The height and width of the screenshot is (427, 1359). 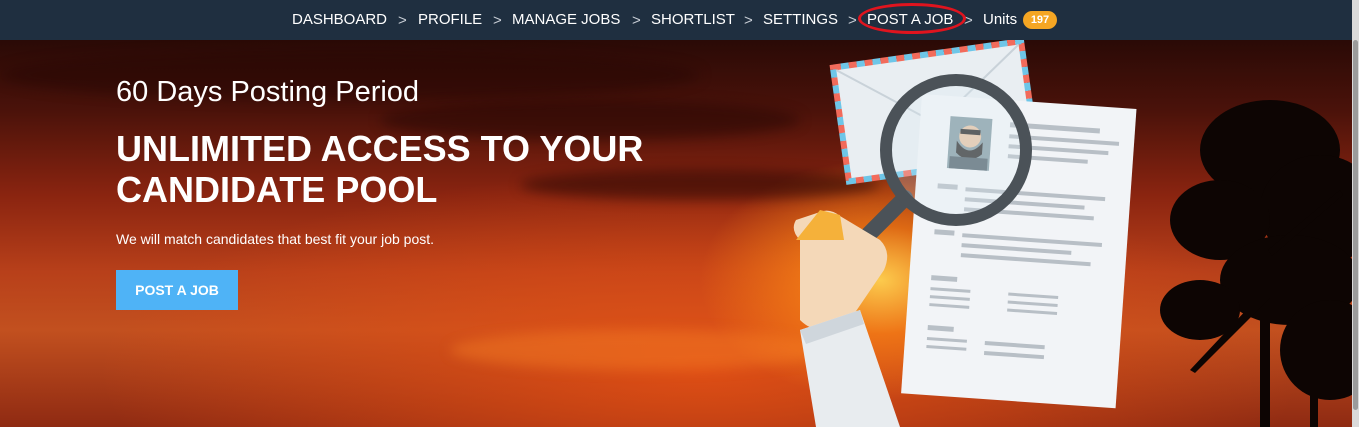 I want to click on hero-subtitle: 60 Days Posting Period, so click(x=268, y=92).